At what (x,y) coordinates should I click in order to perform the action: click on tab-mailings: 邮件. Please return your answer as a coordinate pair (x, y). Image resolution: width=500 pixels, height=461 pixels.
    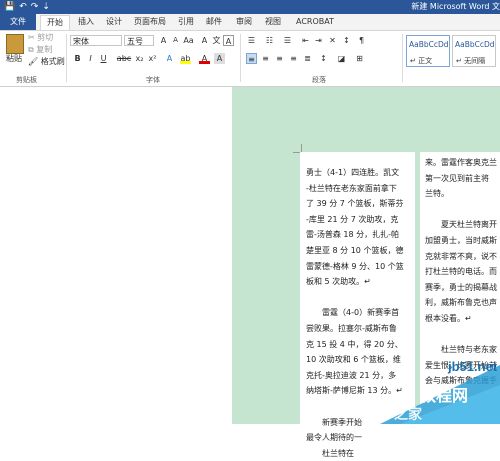
    Looking at the image, I should click on (214, 22).